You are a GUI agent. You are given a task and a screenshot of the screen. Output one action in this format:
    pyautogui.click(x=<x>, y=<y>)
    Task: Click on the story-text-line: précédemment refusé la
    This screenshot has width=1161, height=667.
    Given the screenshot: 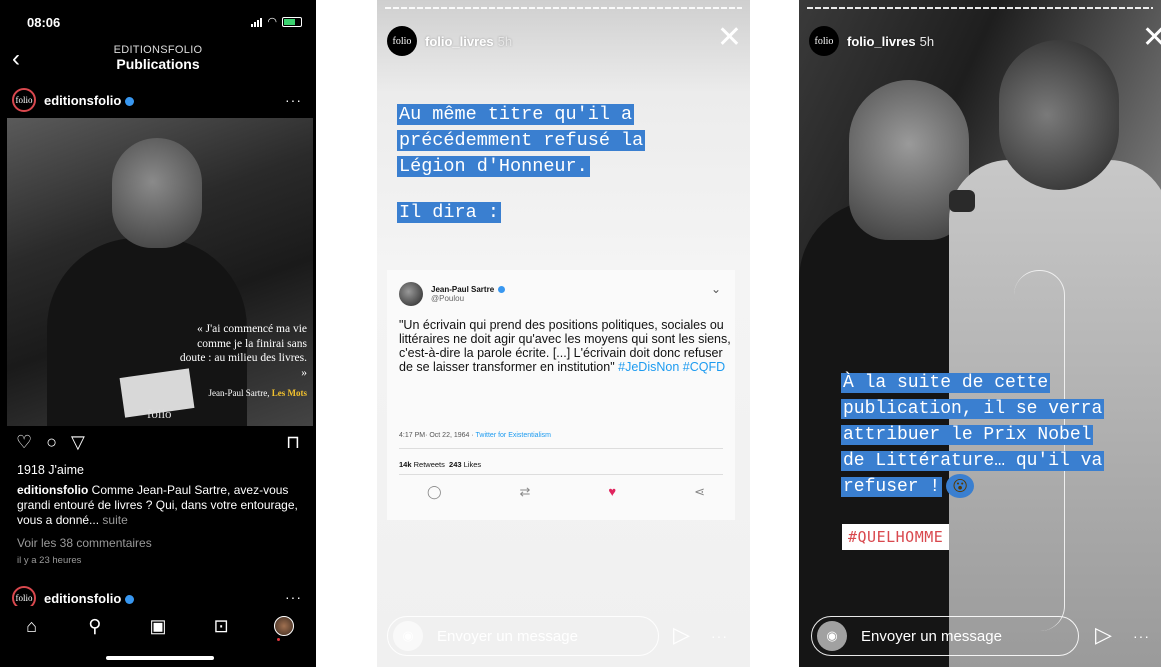 What is the action you would take?
    pyautogui.click(x=521, y=140)
    